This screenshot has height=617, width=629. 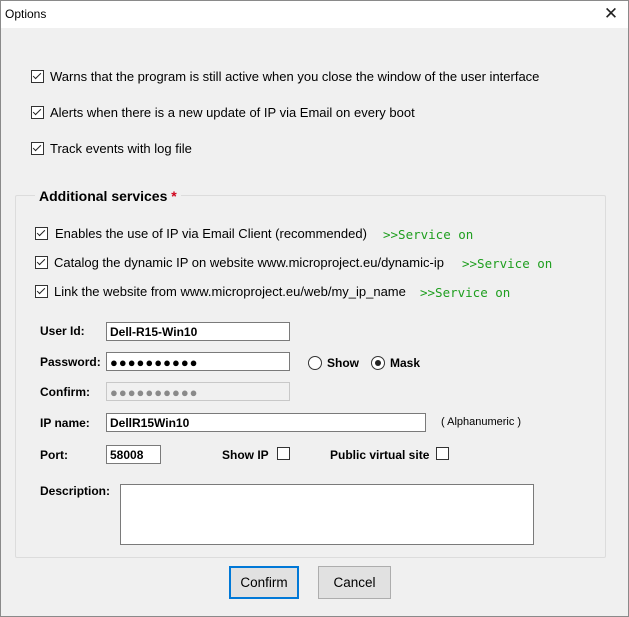 What do you see at coordinates (41, 291) in the screenshot?
I see `service-link-website-checkbox` at bounding box center [41, 291].